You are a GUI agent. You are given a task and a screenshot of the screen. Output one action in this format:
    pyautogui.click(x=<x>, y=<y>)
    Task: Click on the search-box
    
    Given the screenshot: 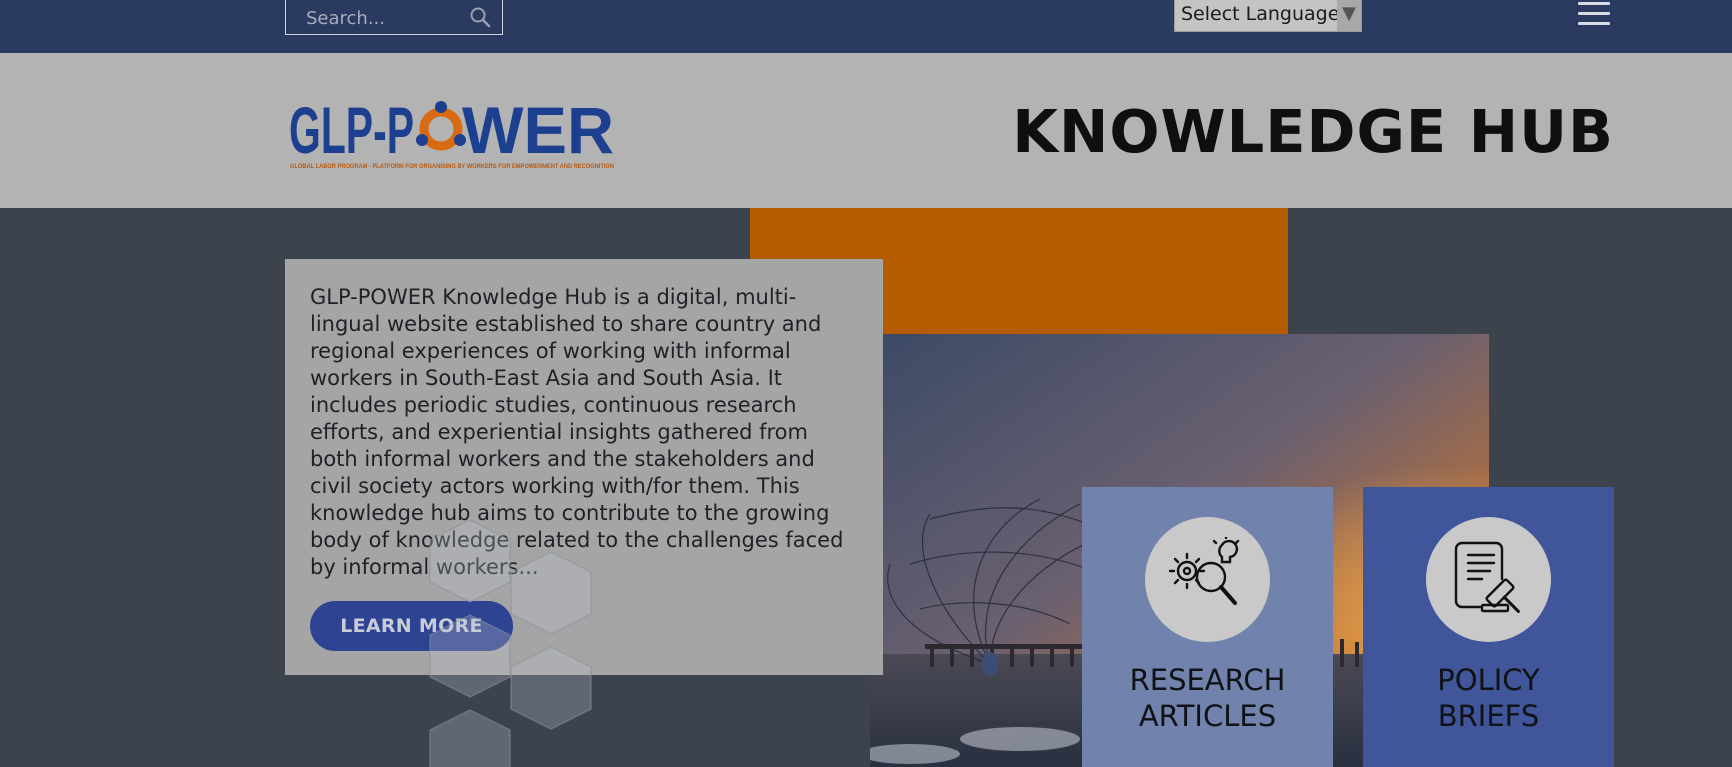 What is the action you would take?
    pyautogui.click(x=394, y=17)
    